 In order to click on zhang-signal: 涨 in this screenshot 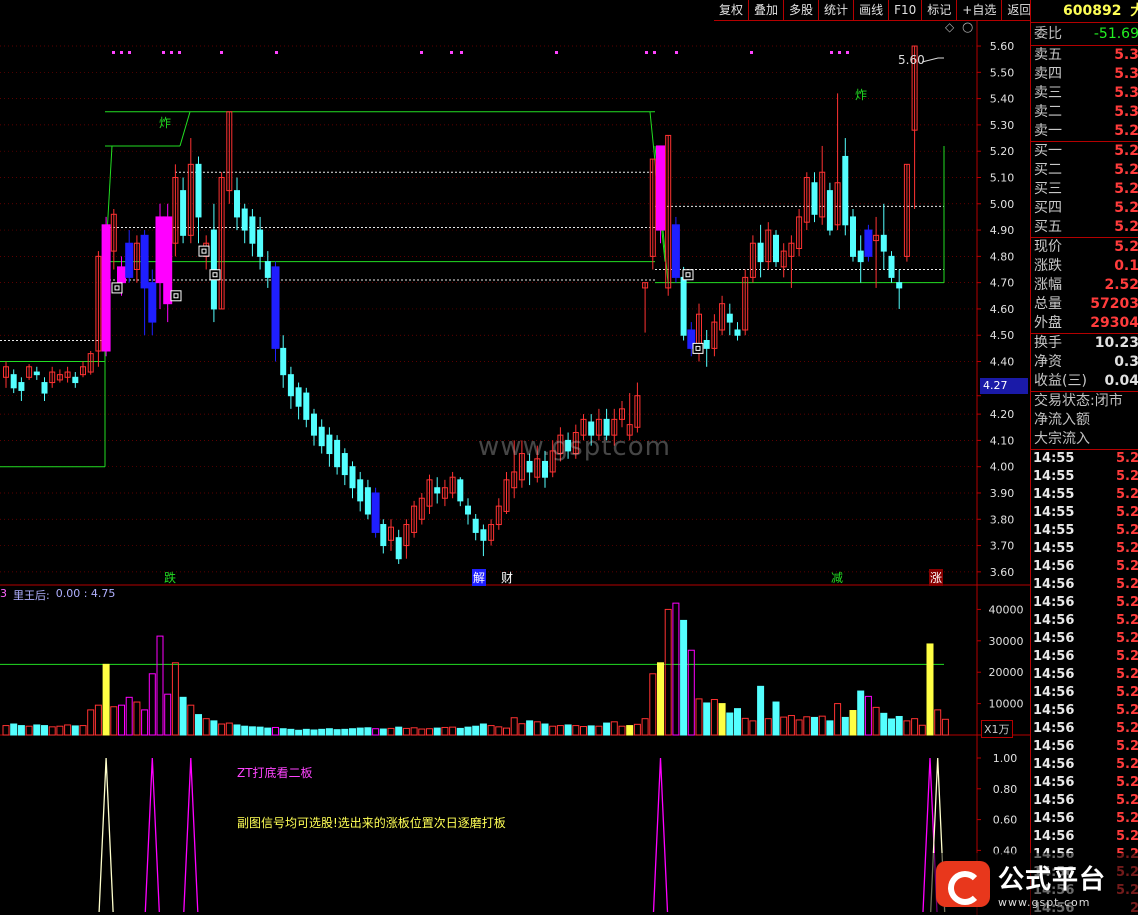, I will do `click(936, 577)`.